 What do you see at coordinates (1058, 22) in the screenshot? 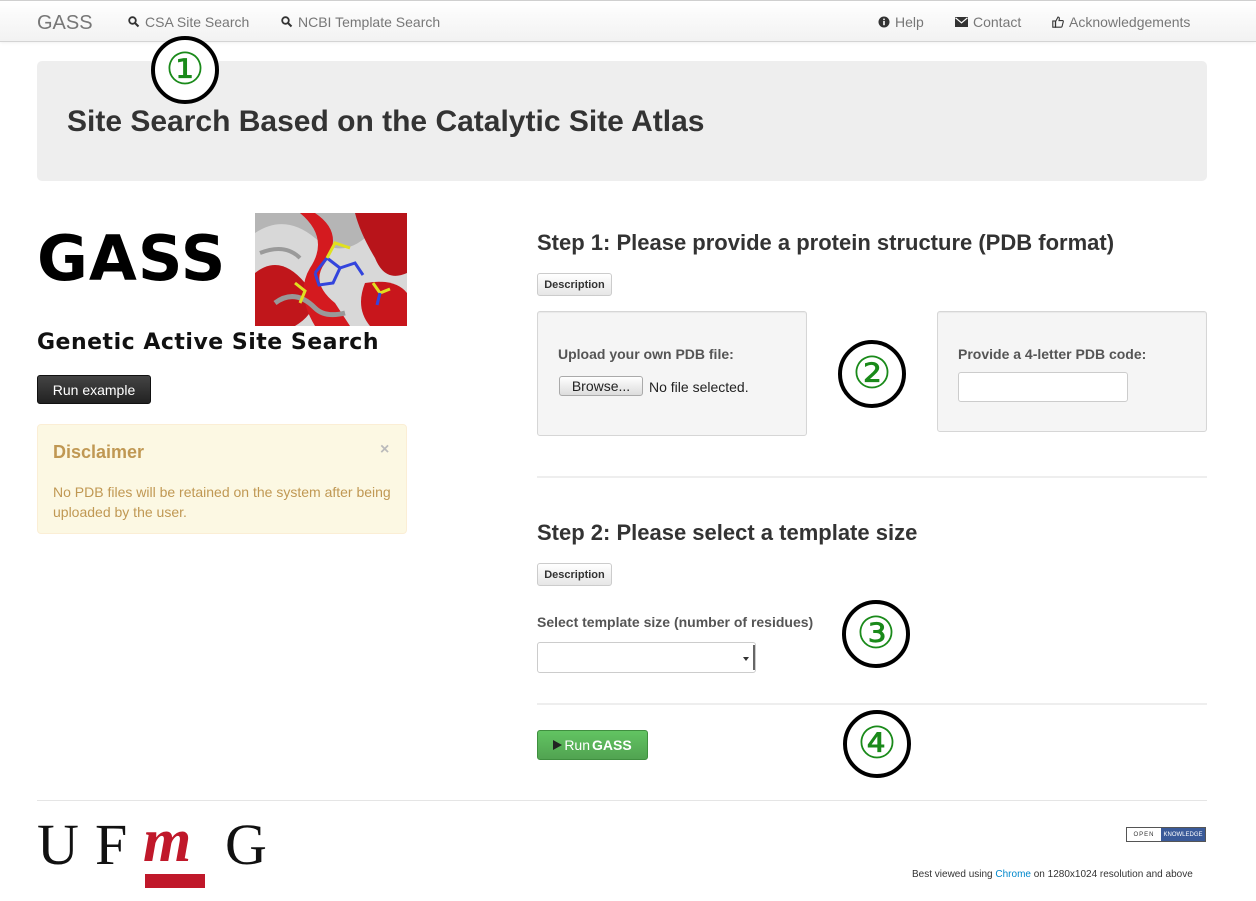
I see `thumbs-up-icon` at bounding box center [1058, 22].